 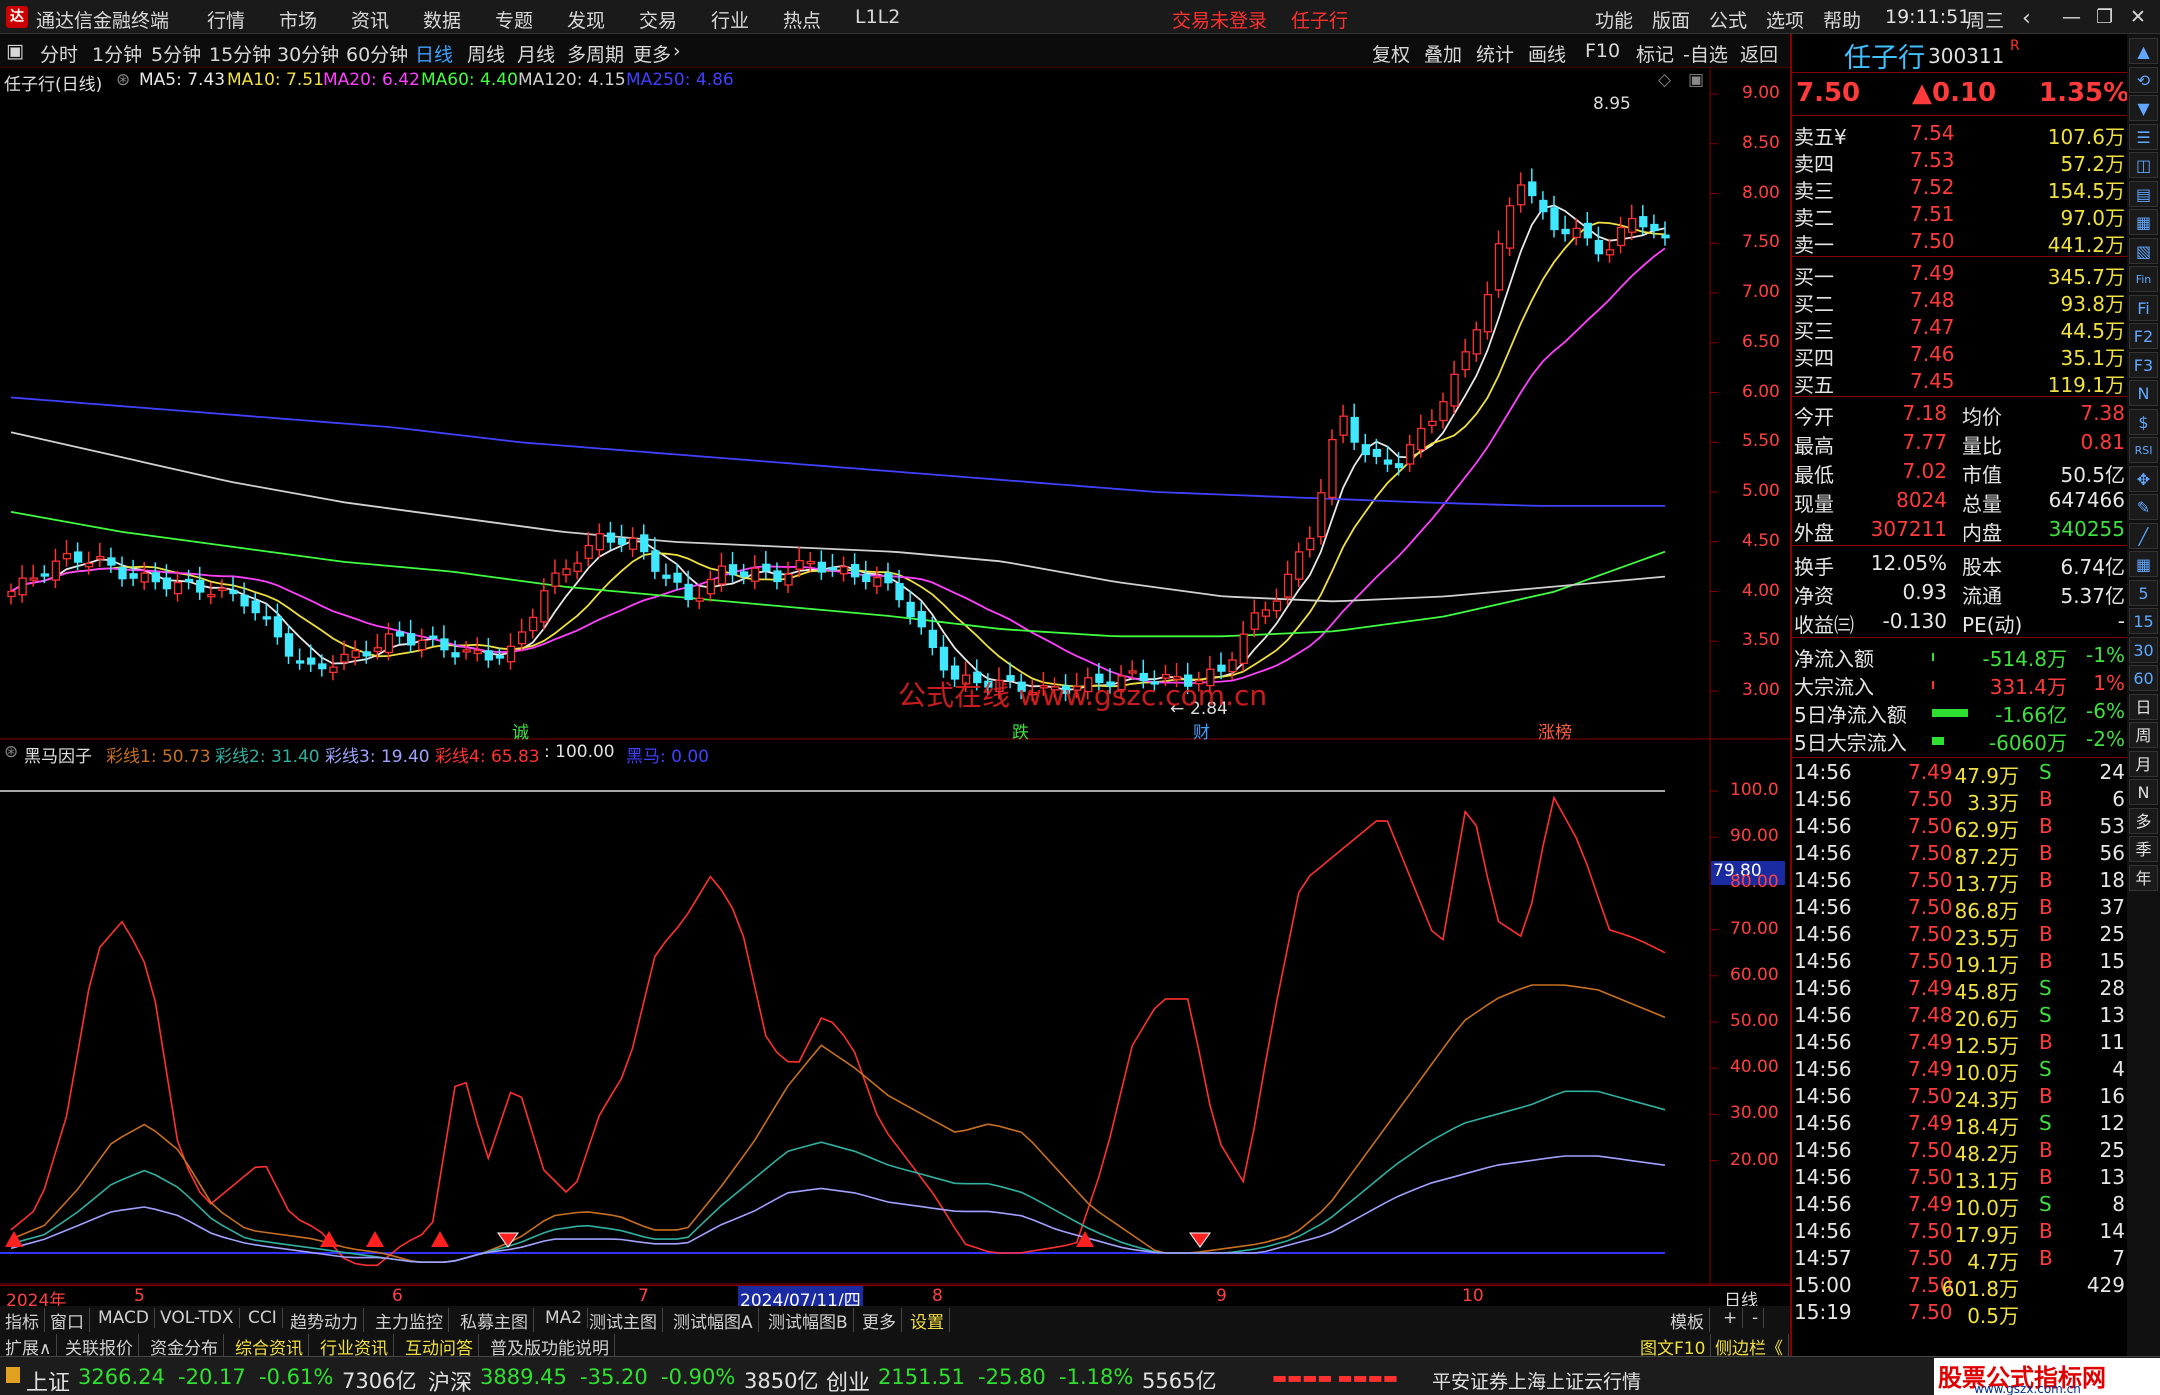 I want to click on close-icon: ✕, so click(x=2138, y=17).